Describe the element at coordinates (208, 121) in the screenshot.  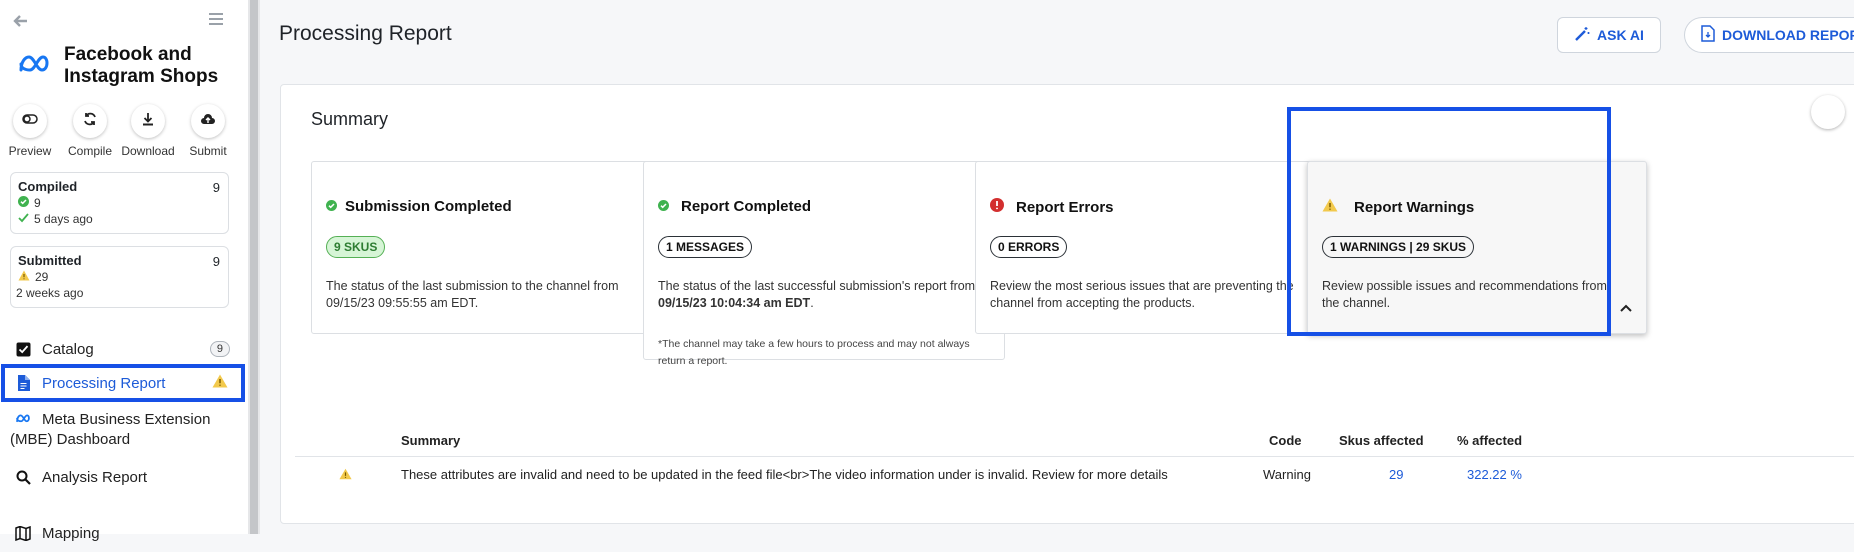
I see `cloud-upload-icon` at that location.